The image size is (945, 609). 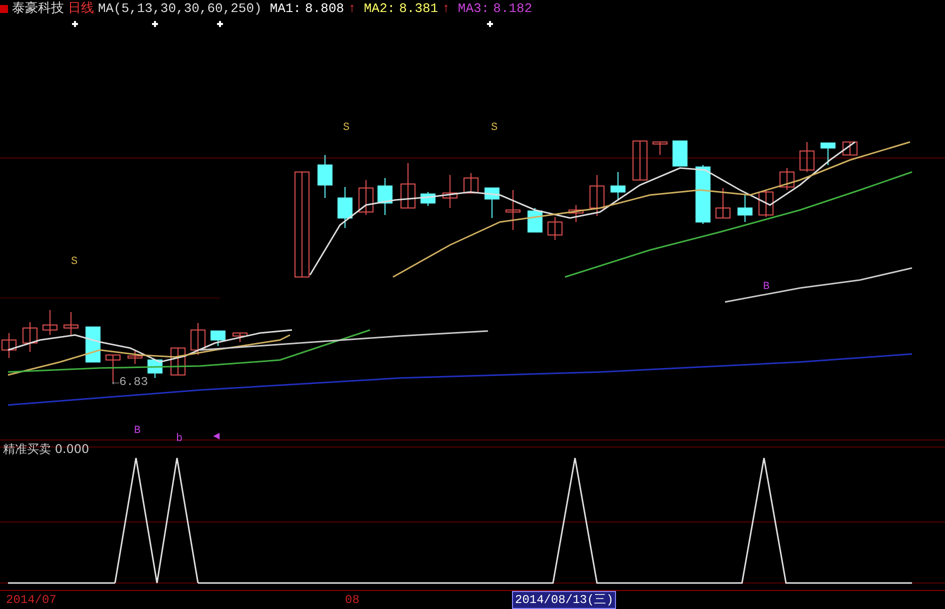 I want to click on date-label: 2014/08/13(三), so click(x=564, y=600).